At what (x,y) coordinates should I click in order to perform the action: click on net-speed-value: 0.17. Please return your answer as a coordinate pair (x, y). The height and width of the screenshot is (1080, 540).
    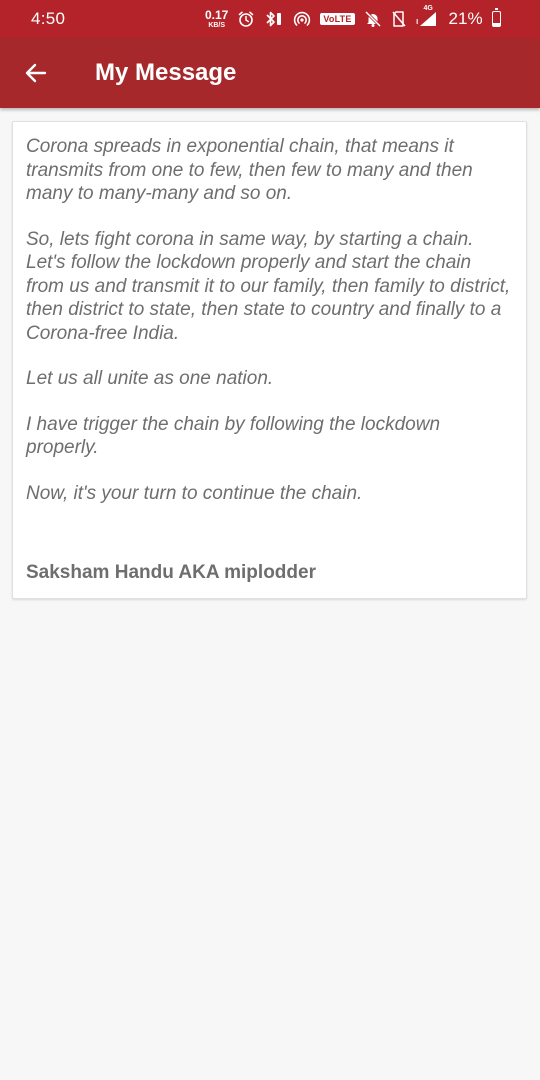
    Looking at the image, I should click on (217, 15).